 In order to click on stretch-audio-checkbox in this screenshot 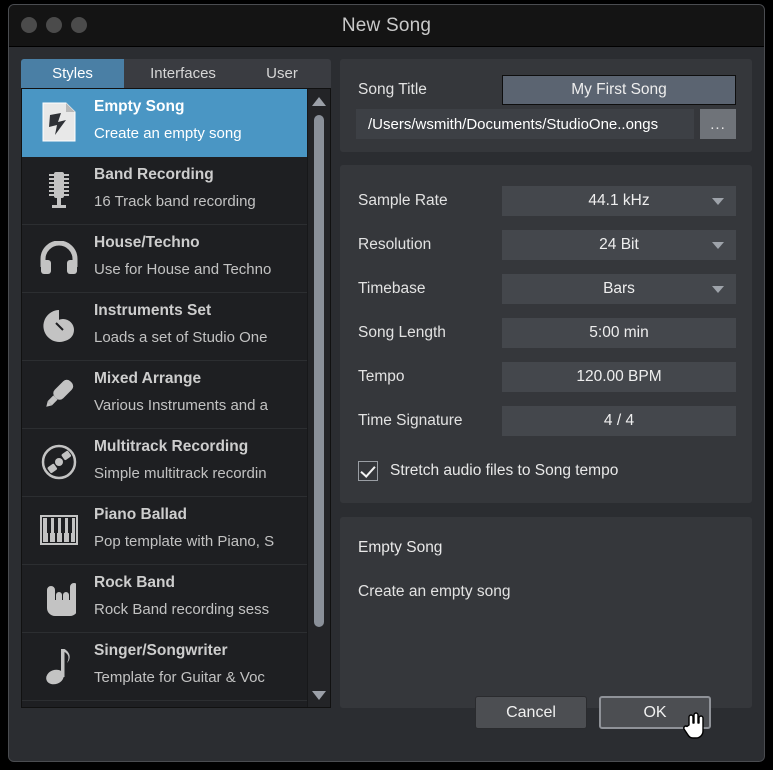, I will do `click(368, 471)`.